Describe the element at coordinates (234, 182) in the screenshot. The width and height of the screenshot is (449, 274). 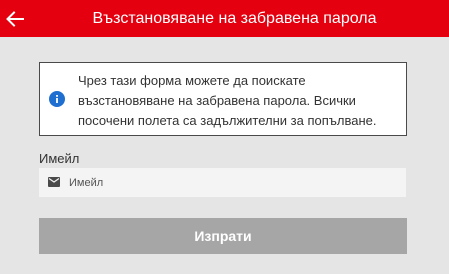
I see `email-field` at that location.